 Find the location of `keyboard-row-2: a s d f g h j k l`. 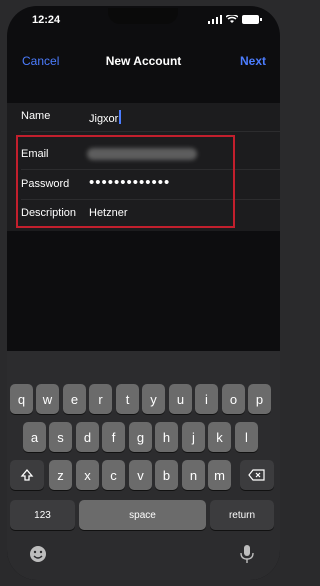

keyboard-row-2: a s d f g h j k l is located at coordinates (143, 437).